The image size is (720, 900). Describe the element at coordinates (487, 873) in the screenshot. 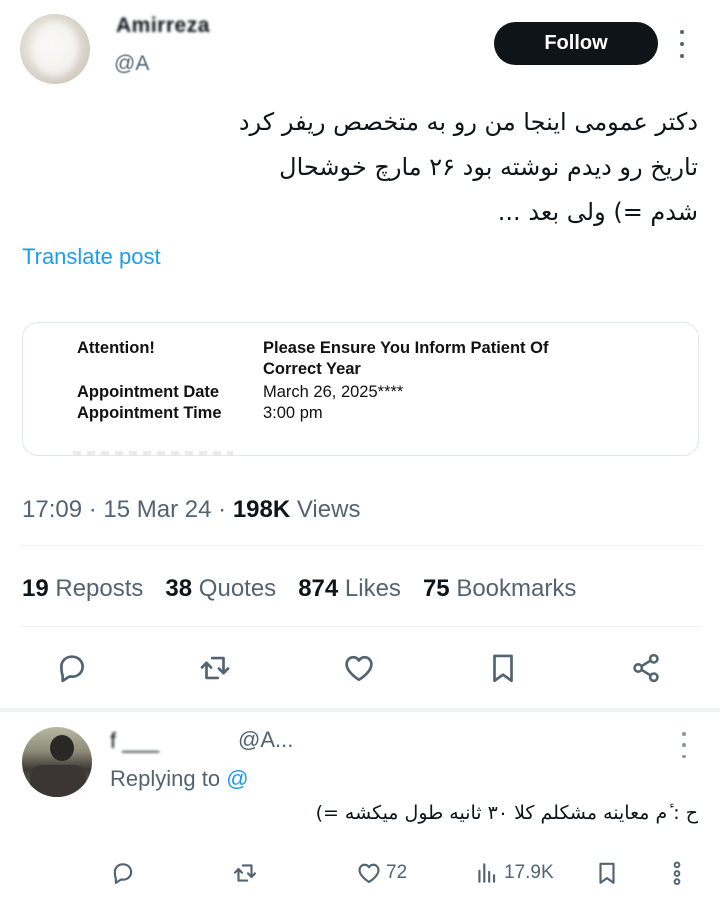

I see `views-icon` at that location.